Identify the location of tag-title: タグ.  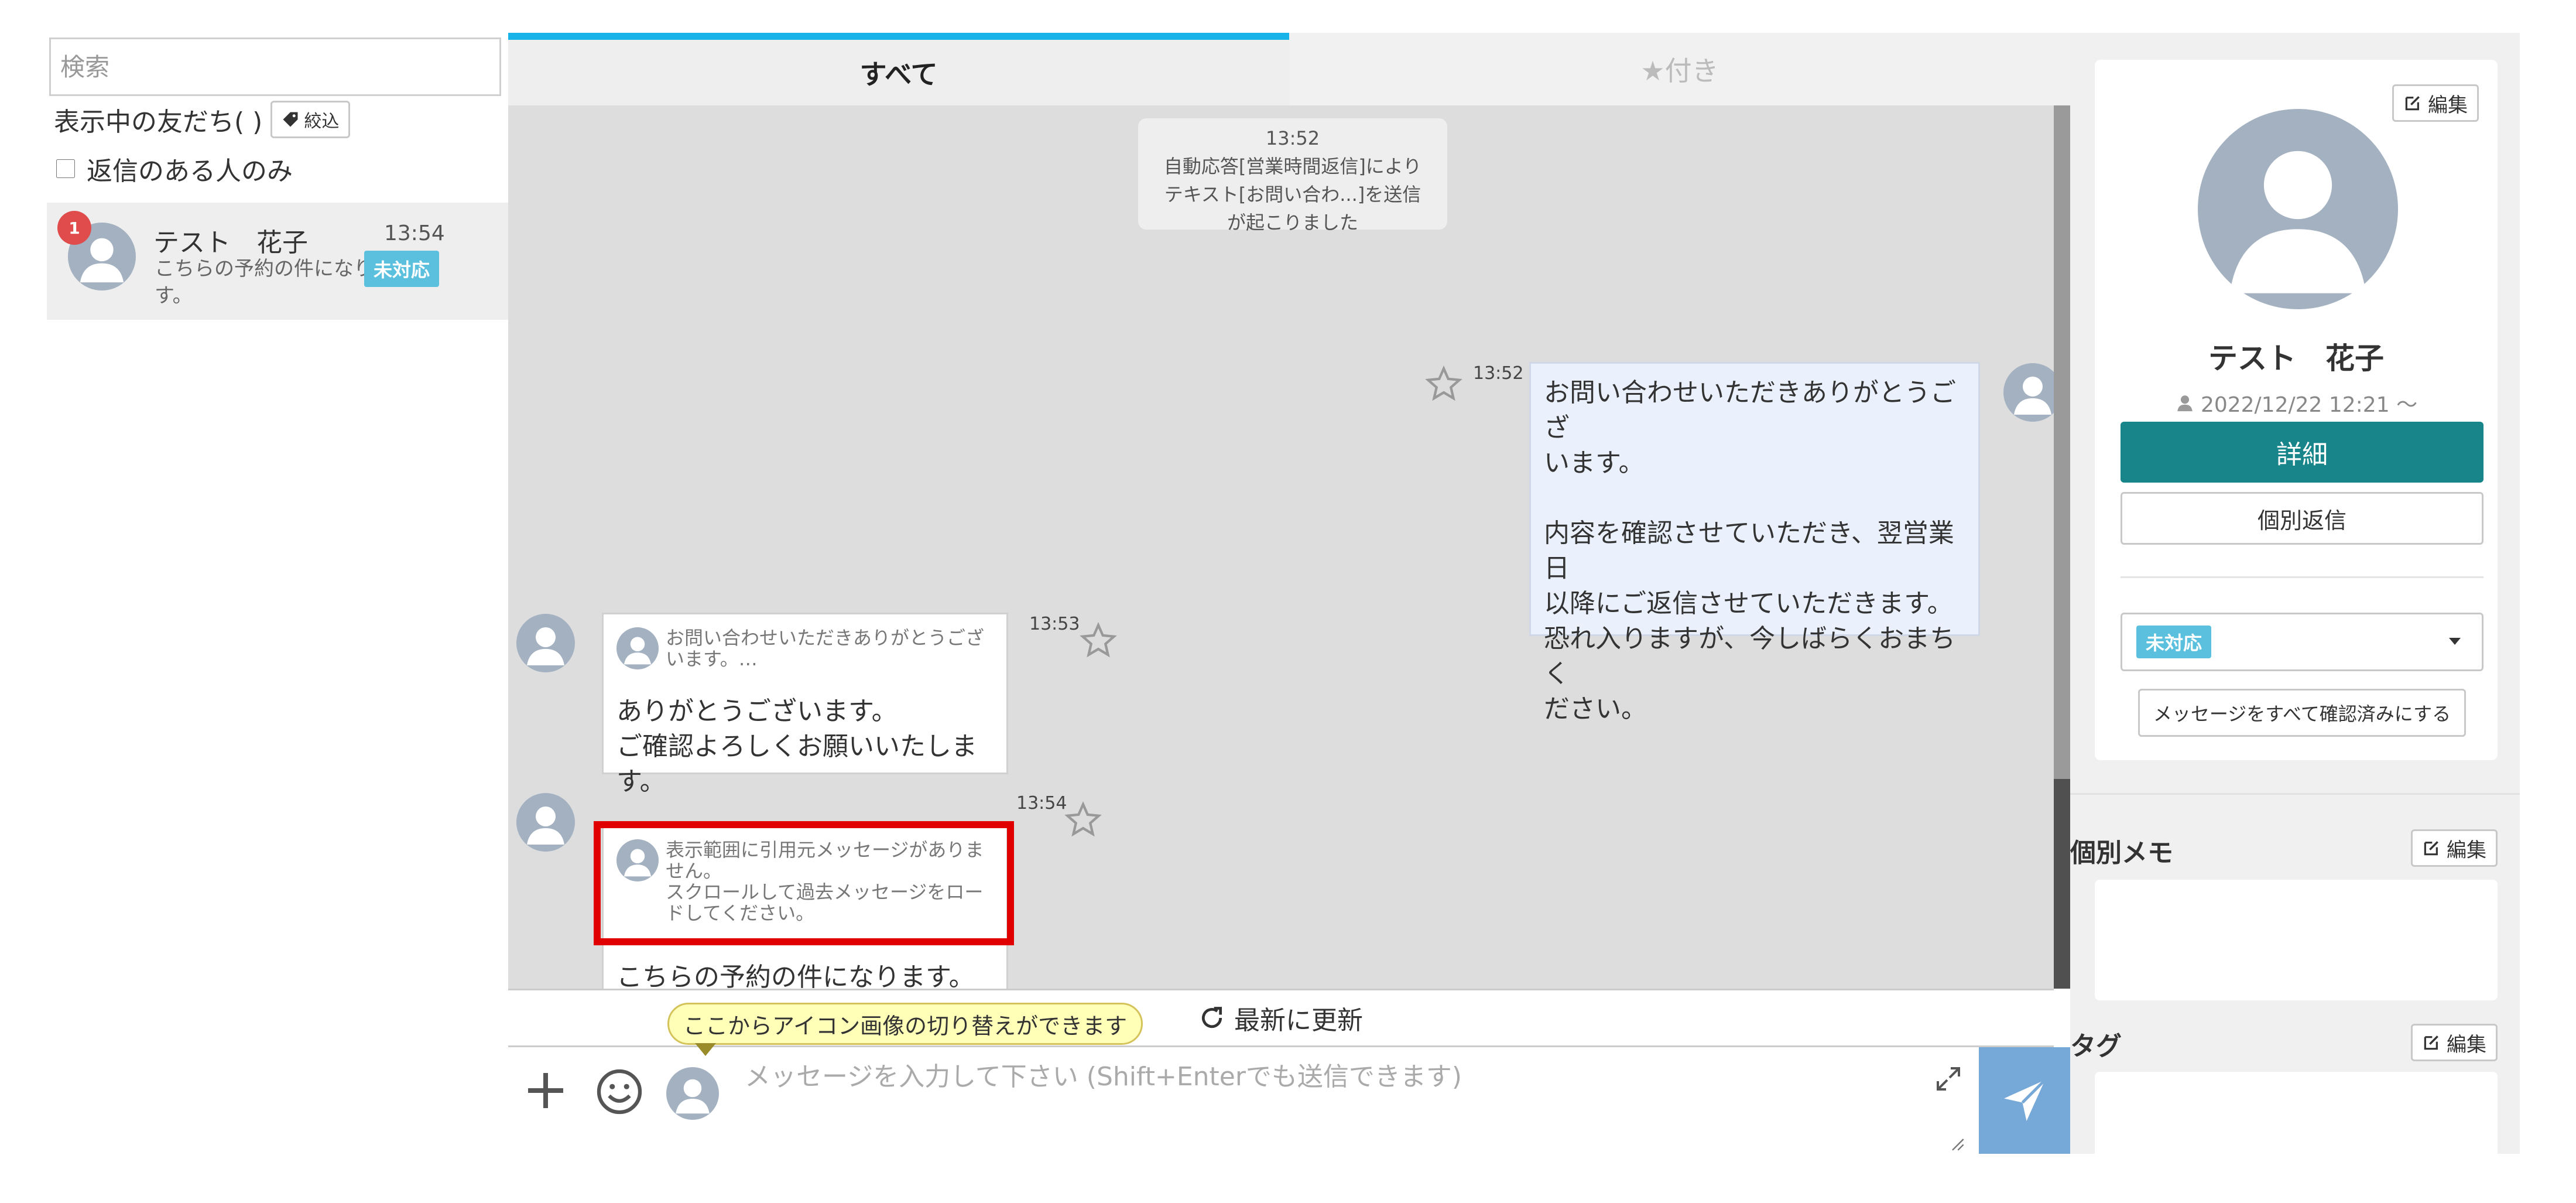
(2096, 1046).